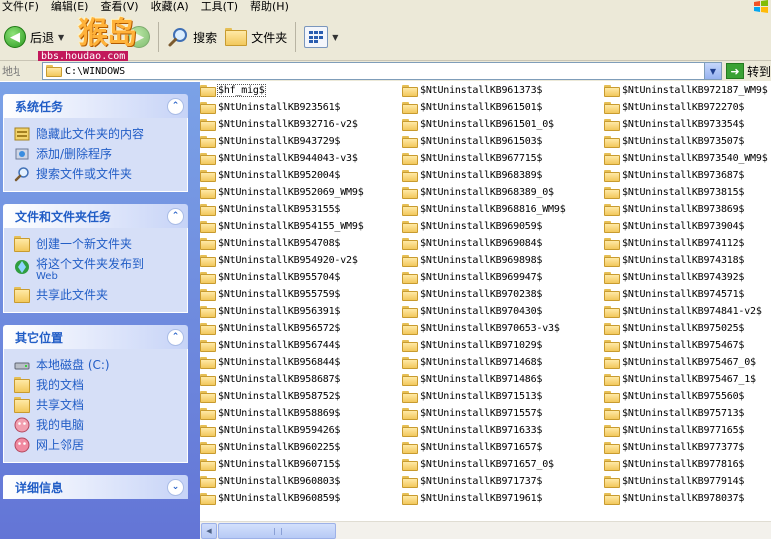 This screenshot has width=771, height=539. What do you see at coordinates (97, 269) in the screenshot?
I see `task-publish-web: 将这个文件夹发布到 Web` at bounding box center [97, 269].